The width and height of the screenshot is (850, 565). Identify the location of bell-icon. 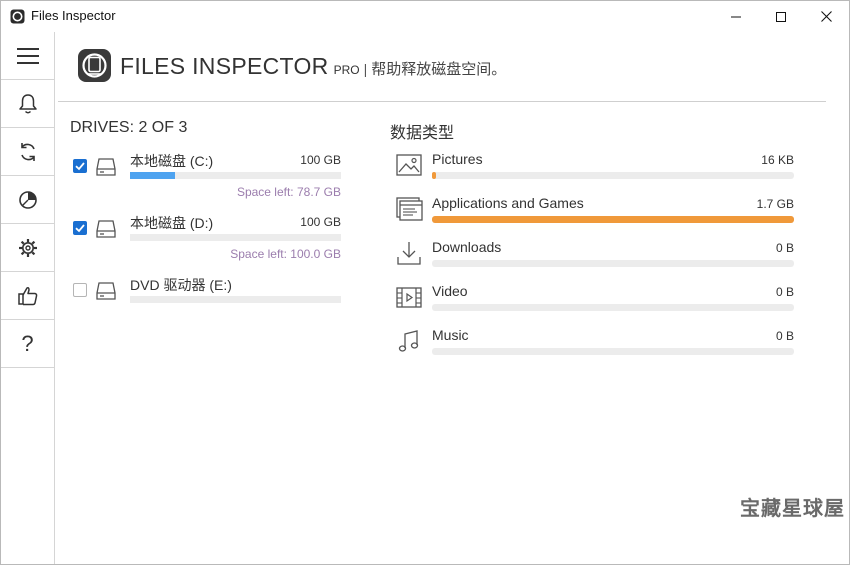
(27, 103).